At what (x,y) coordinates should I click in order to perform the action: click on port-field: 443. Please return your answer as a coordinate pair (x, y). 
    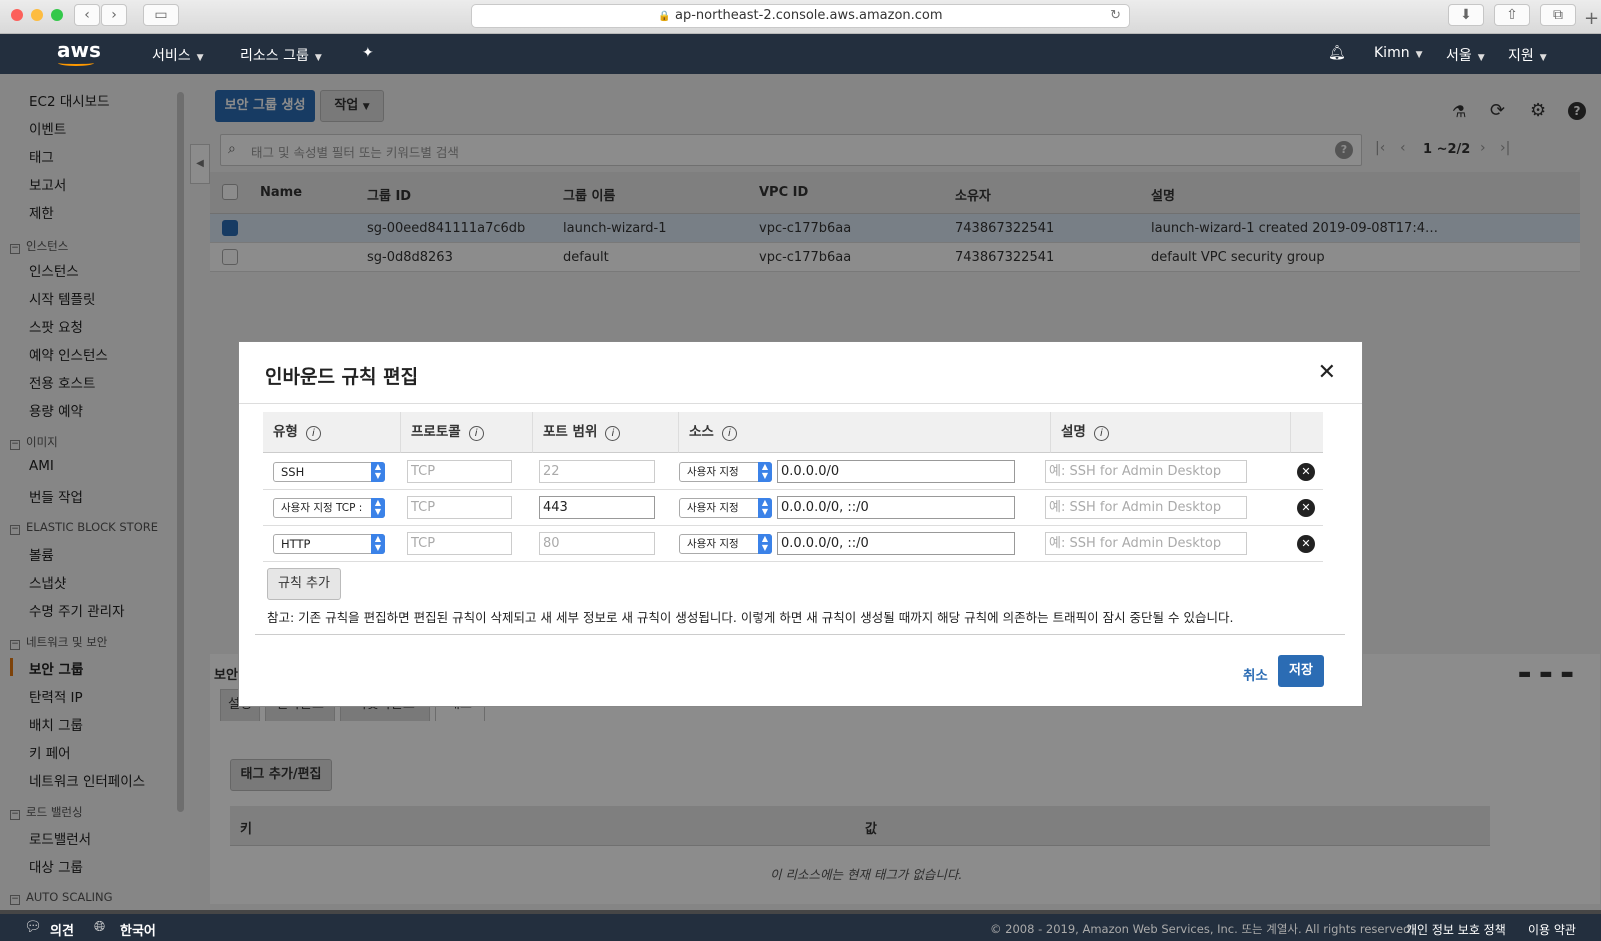
    Looking at the image, I should click on (597, 507).